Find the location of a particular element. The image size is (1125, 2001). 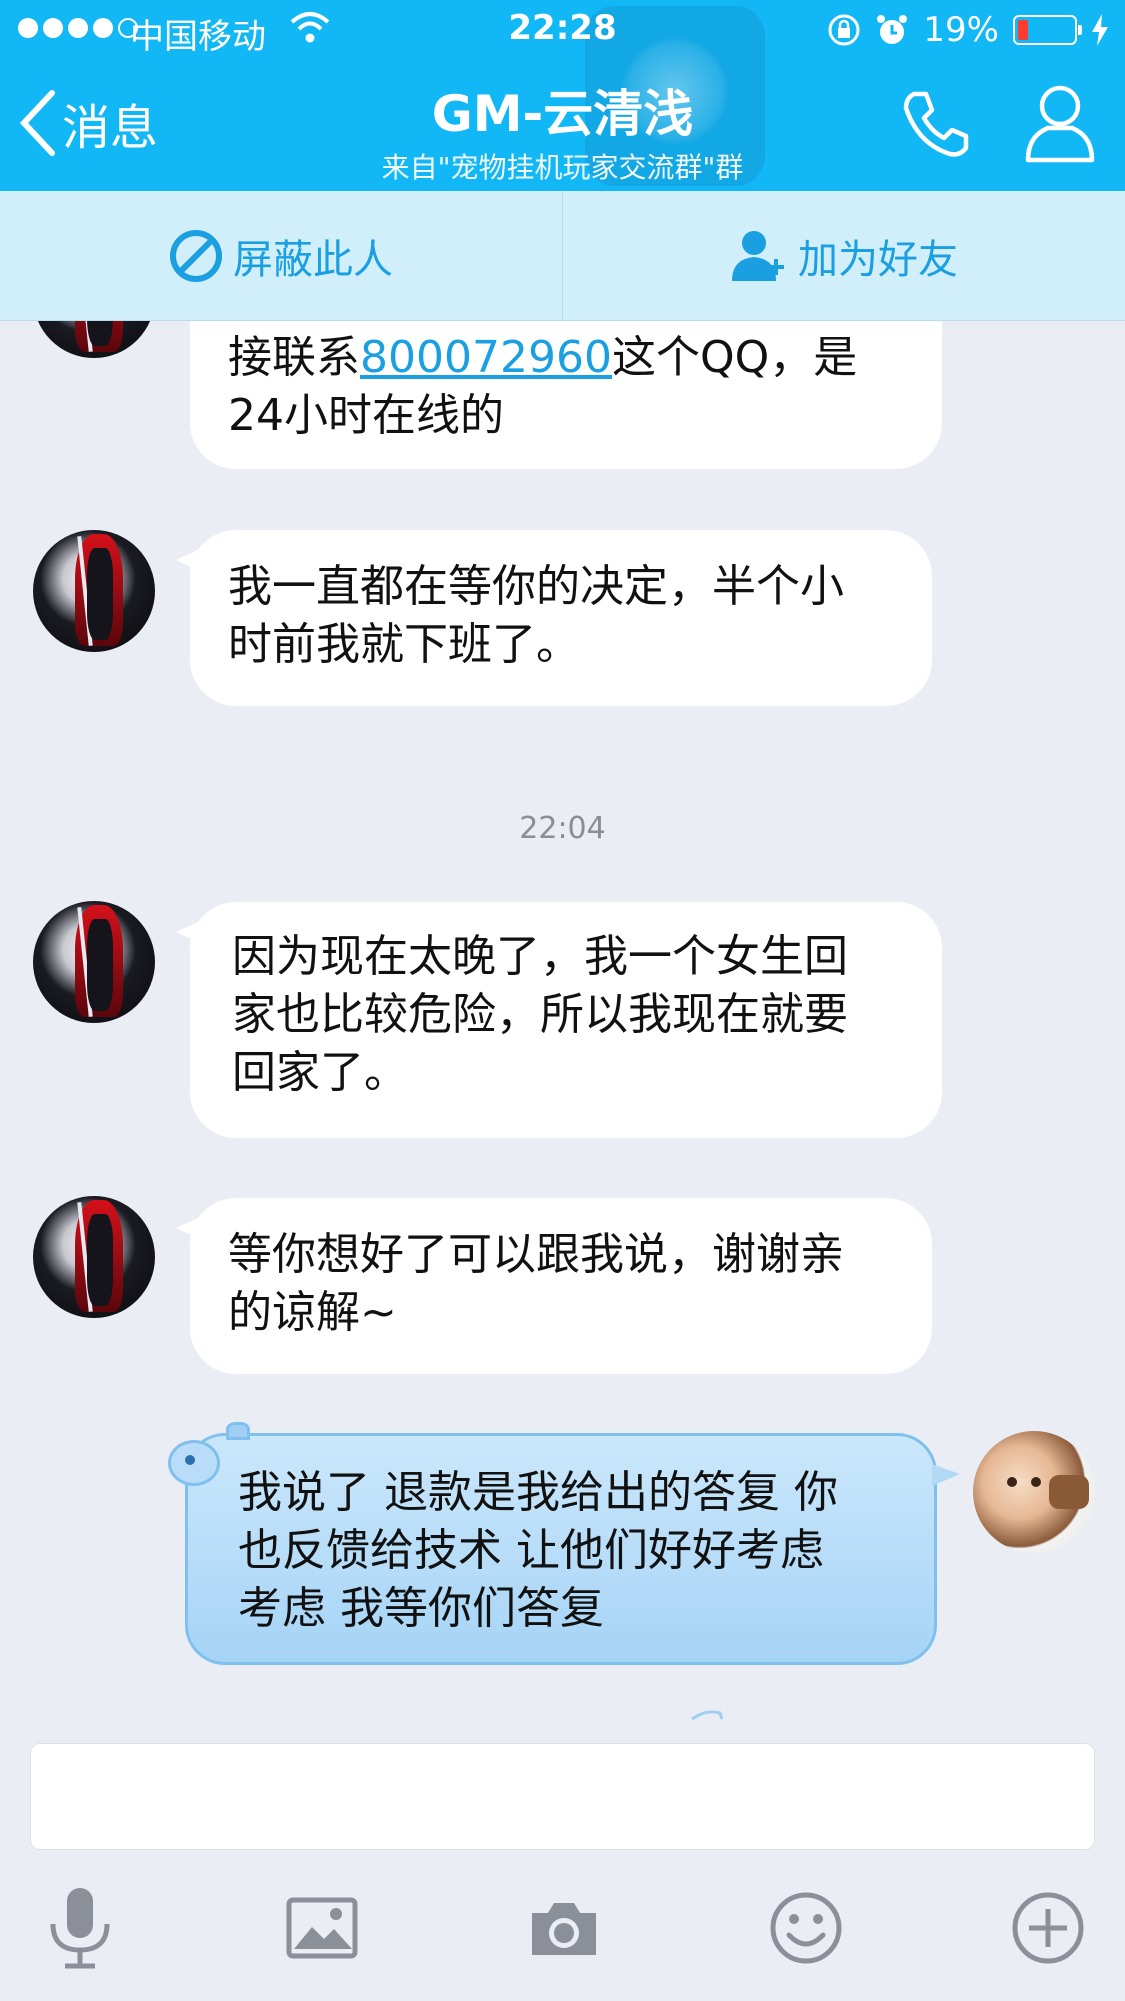

message-text-line: 因为现在太晚了，我一个女生回 is located at coordinates (540, 956).